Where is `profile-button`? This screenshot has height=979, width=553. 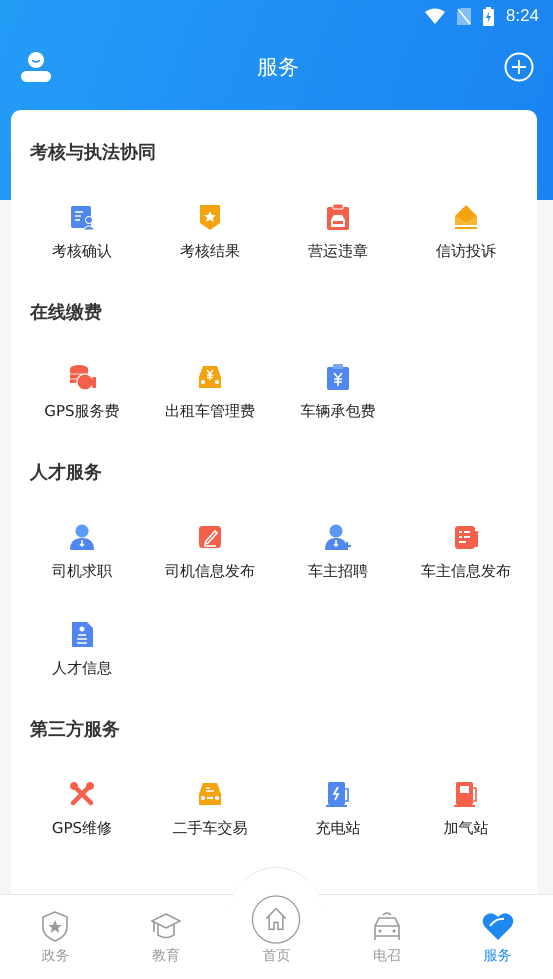 profile-button is located at coordinates (36, 67).